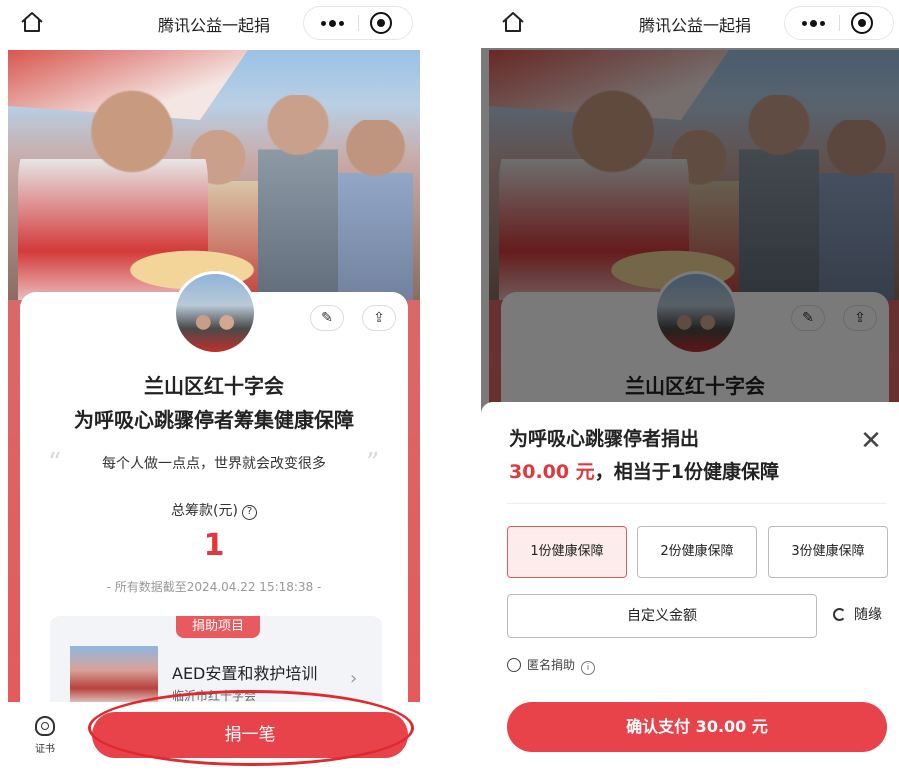  I want to click on amount-option-3: 3份健康保障, so click(828, 552).